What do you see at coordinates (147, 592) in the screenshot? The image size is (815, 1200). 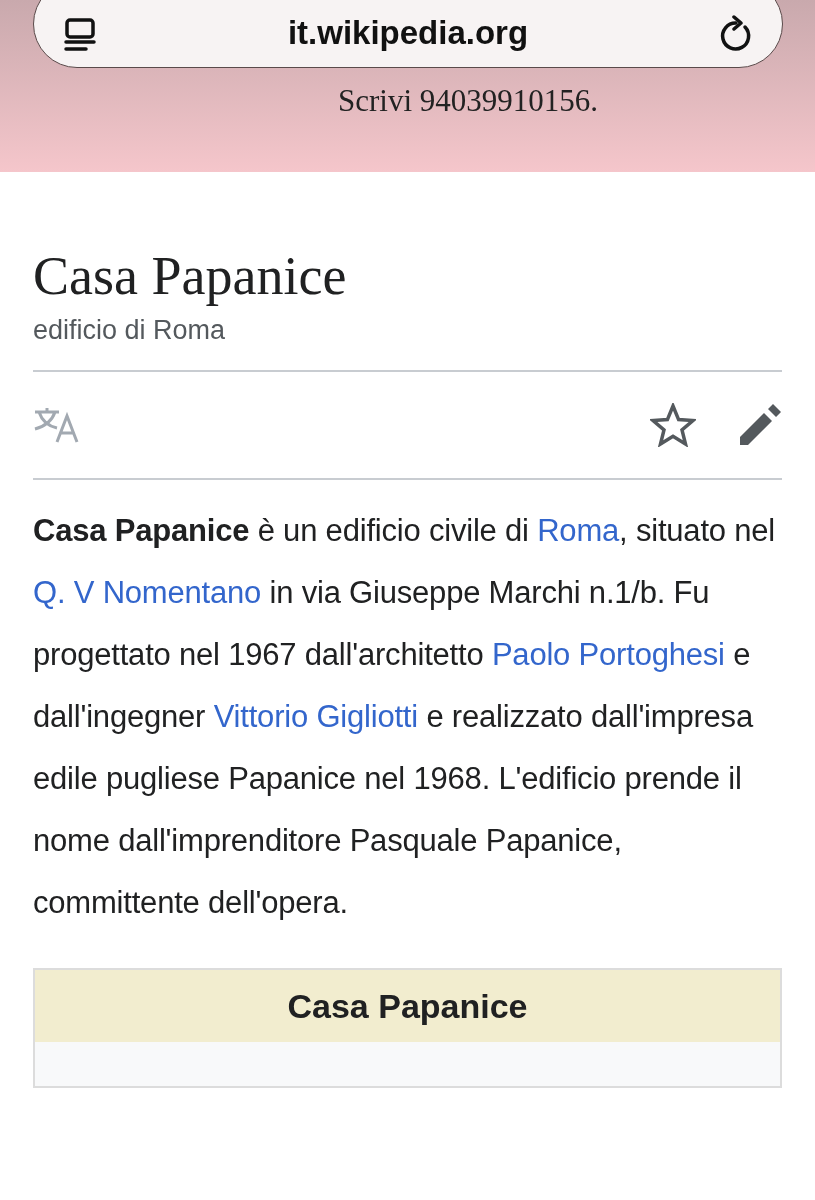 I see `article-link: Q. V Nomentano` at bounding box center [147, 592].